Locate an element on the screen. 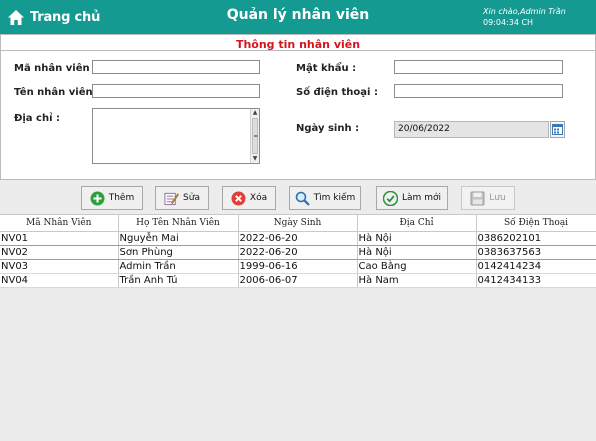  password-input is located at coordinates (478, 67).